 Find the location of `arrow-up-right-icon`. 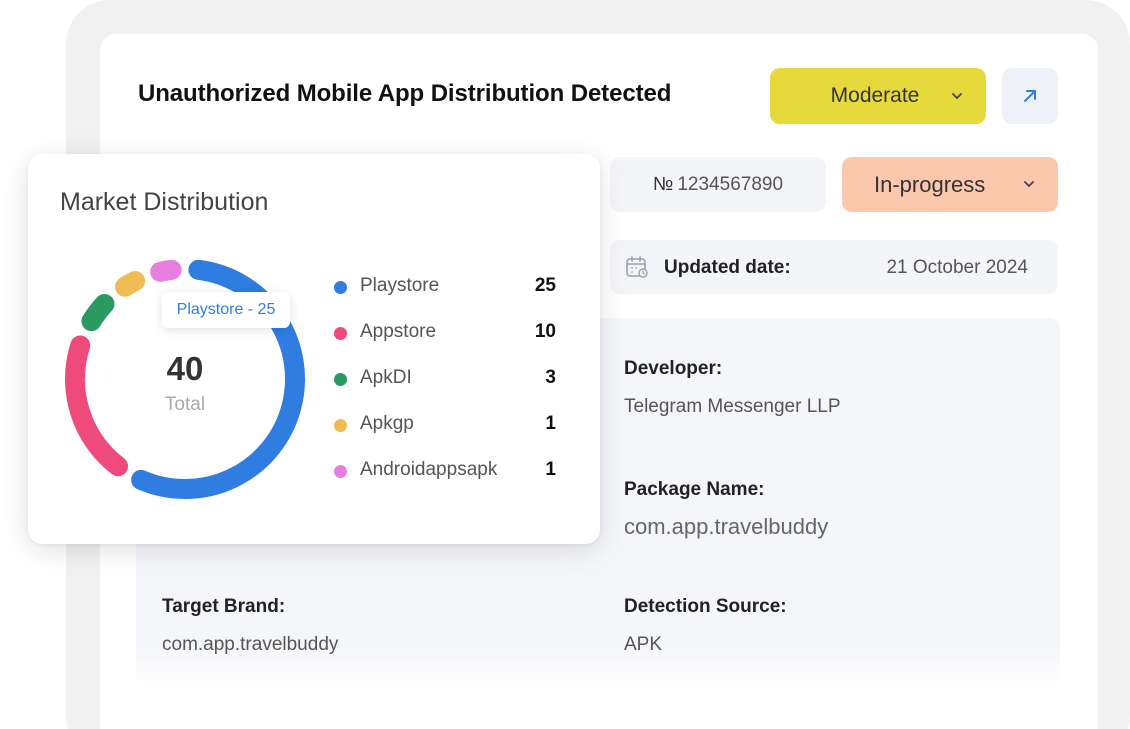

arrow-up-right-icon is located at coordinates (1030, 96).